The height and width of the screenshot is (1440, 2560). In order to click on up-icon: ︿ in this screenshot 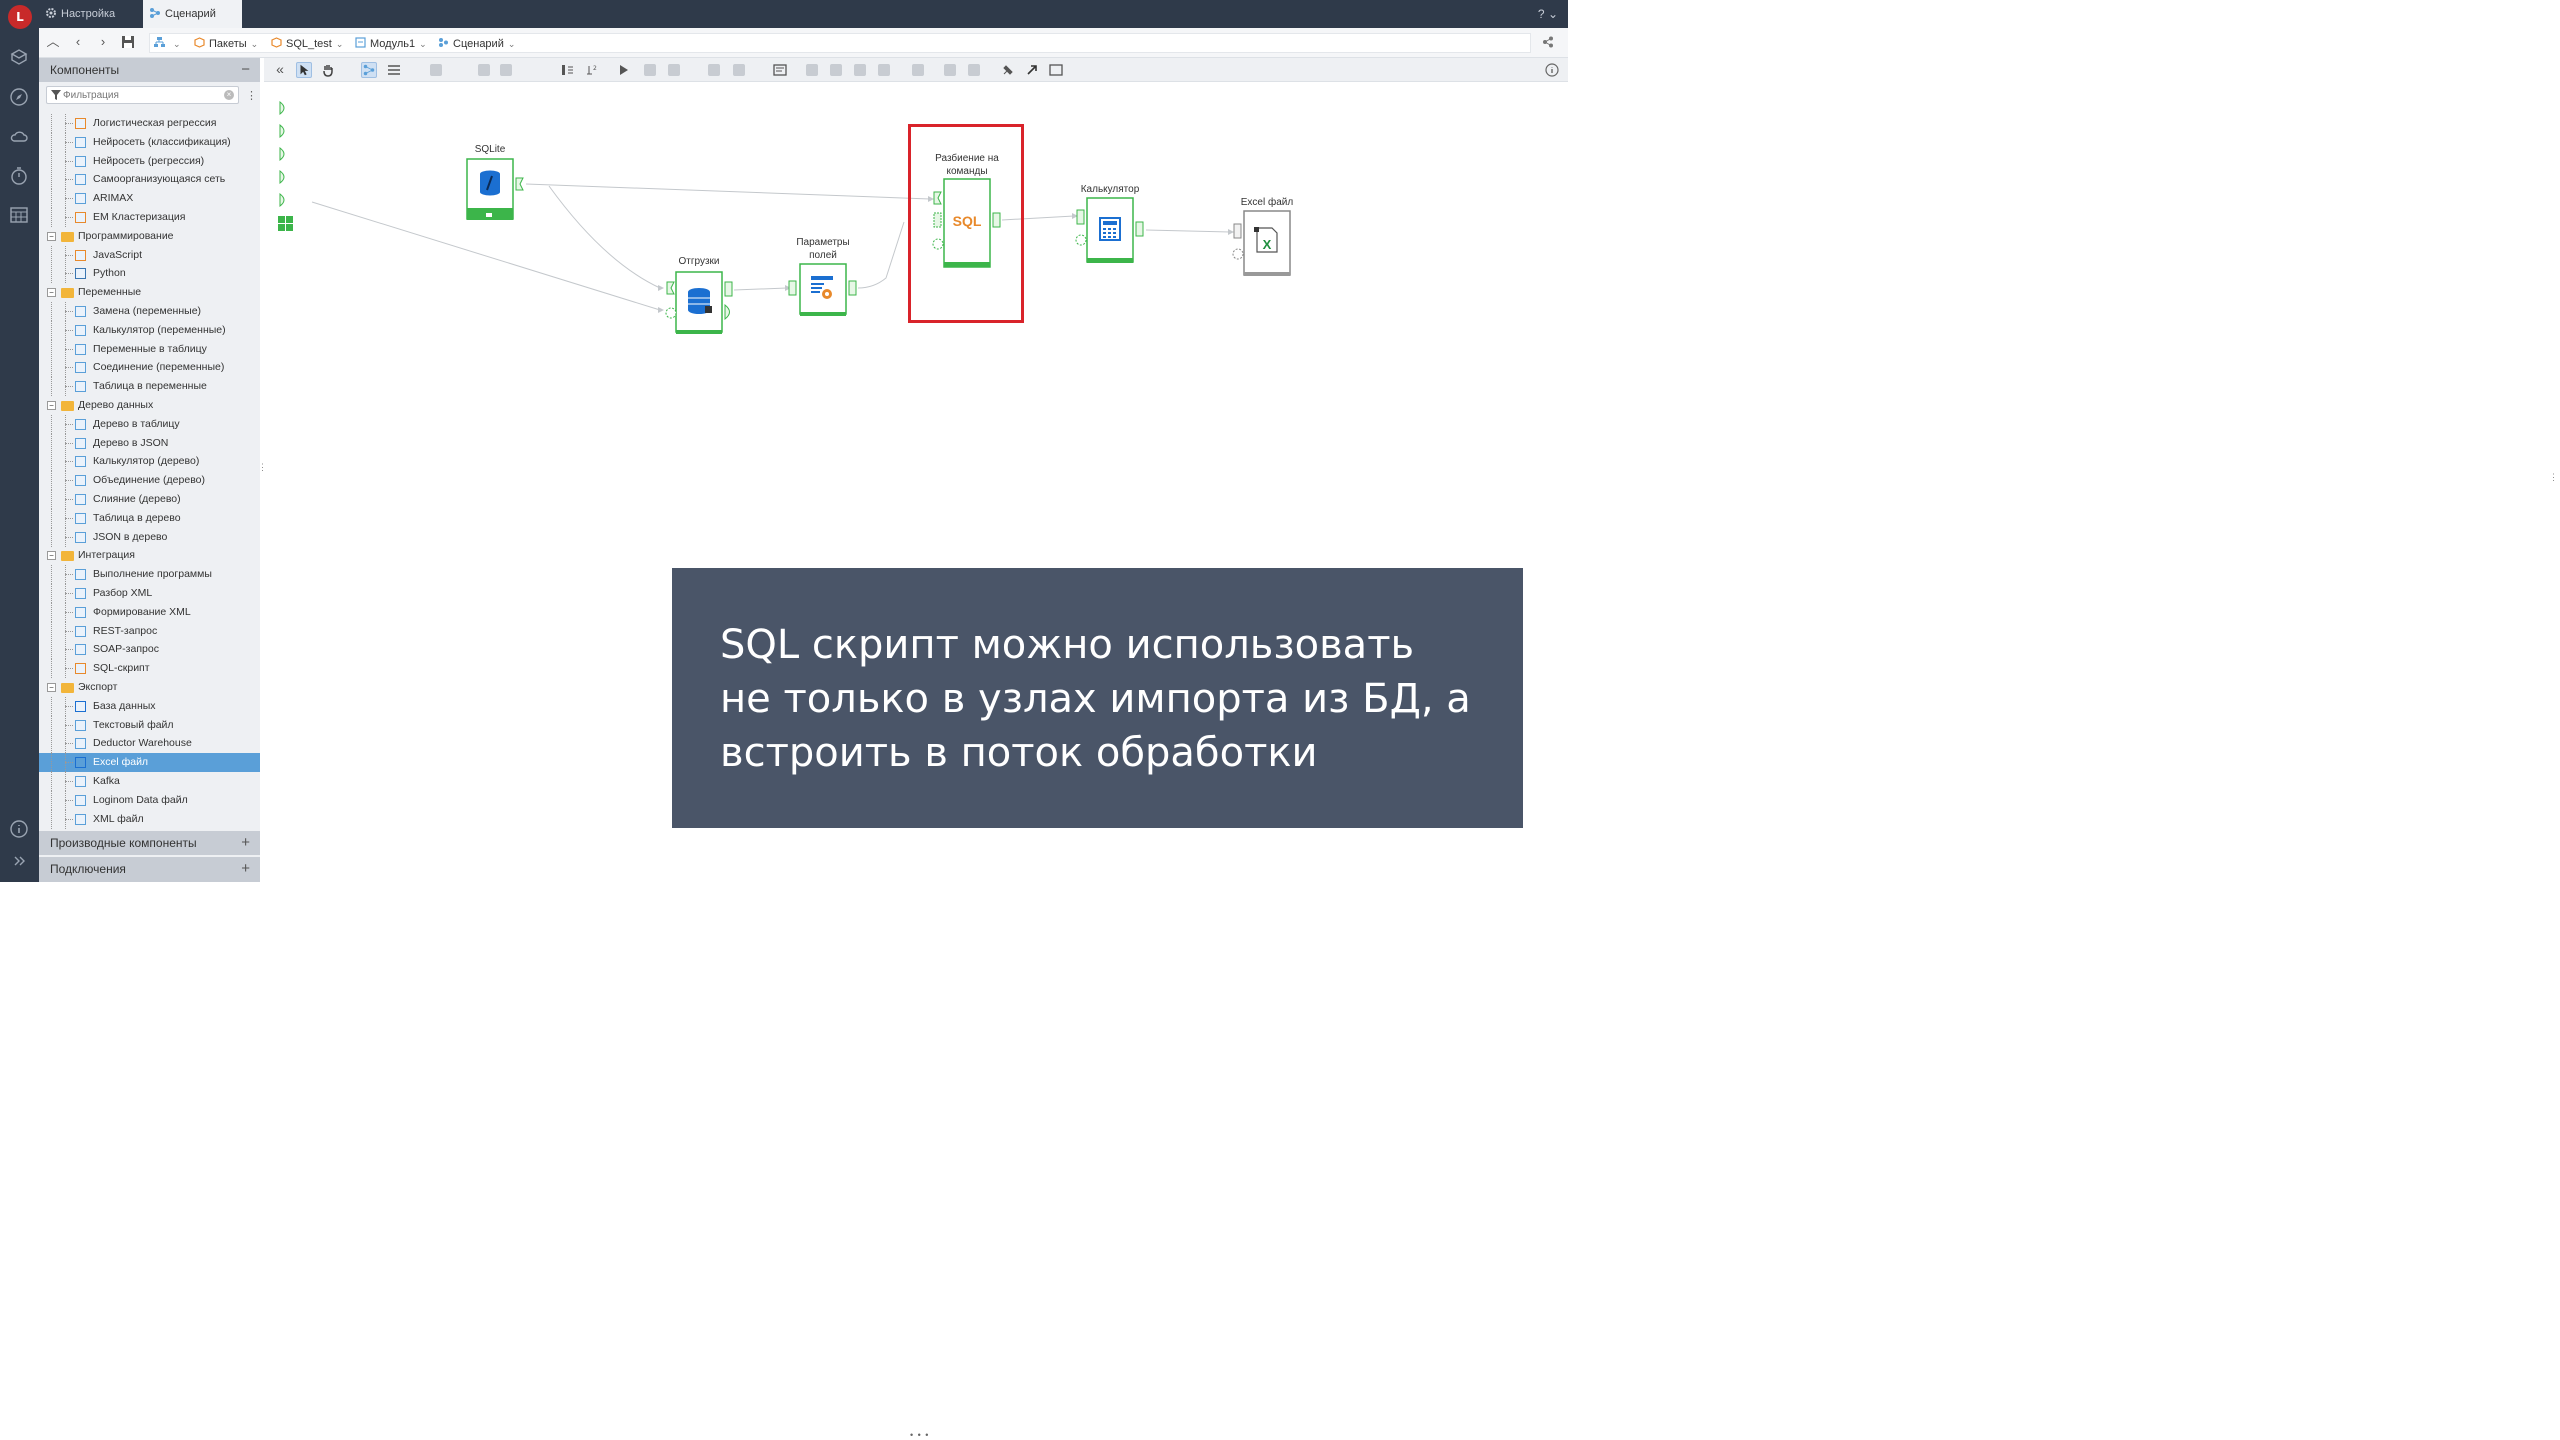, I will do `click(53, 42)`.